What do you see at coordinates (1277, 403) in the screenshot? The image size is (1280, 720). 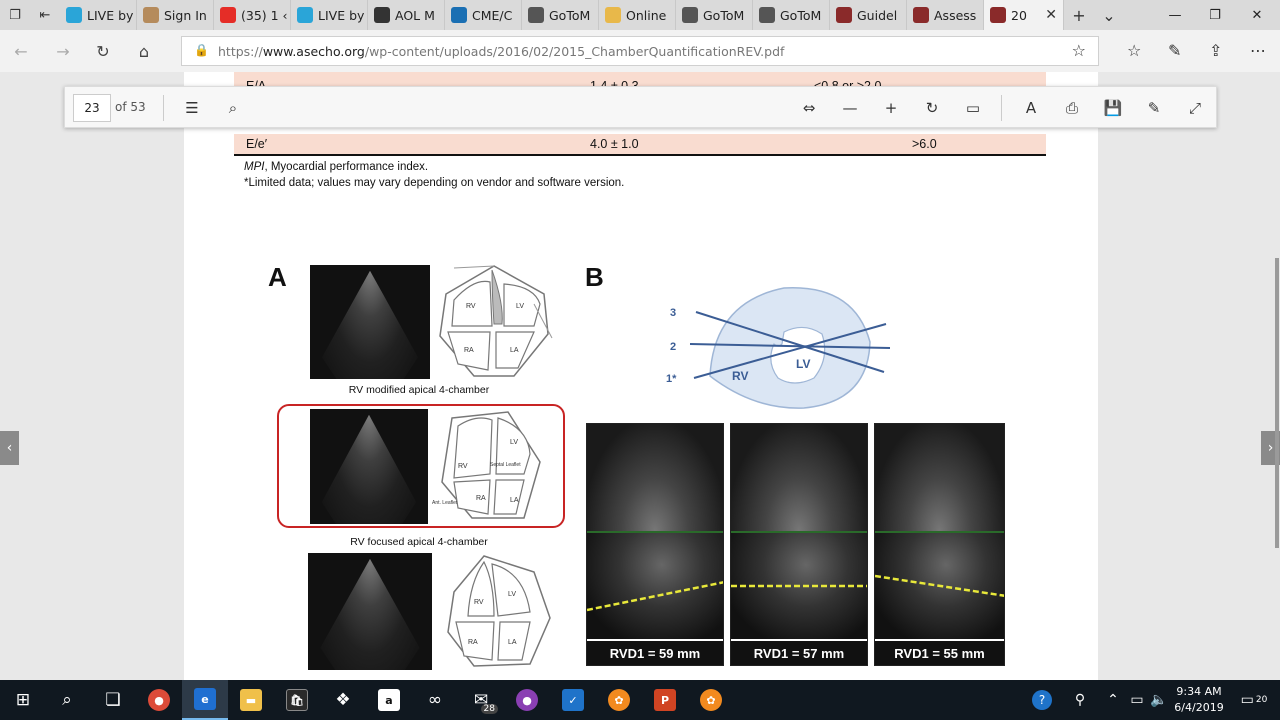 I see `scrollbar-thumb` at bounding box center [1277, 403].